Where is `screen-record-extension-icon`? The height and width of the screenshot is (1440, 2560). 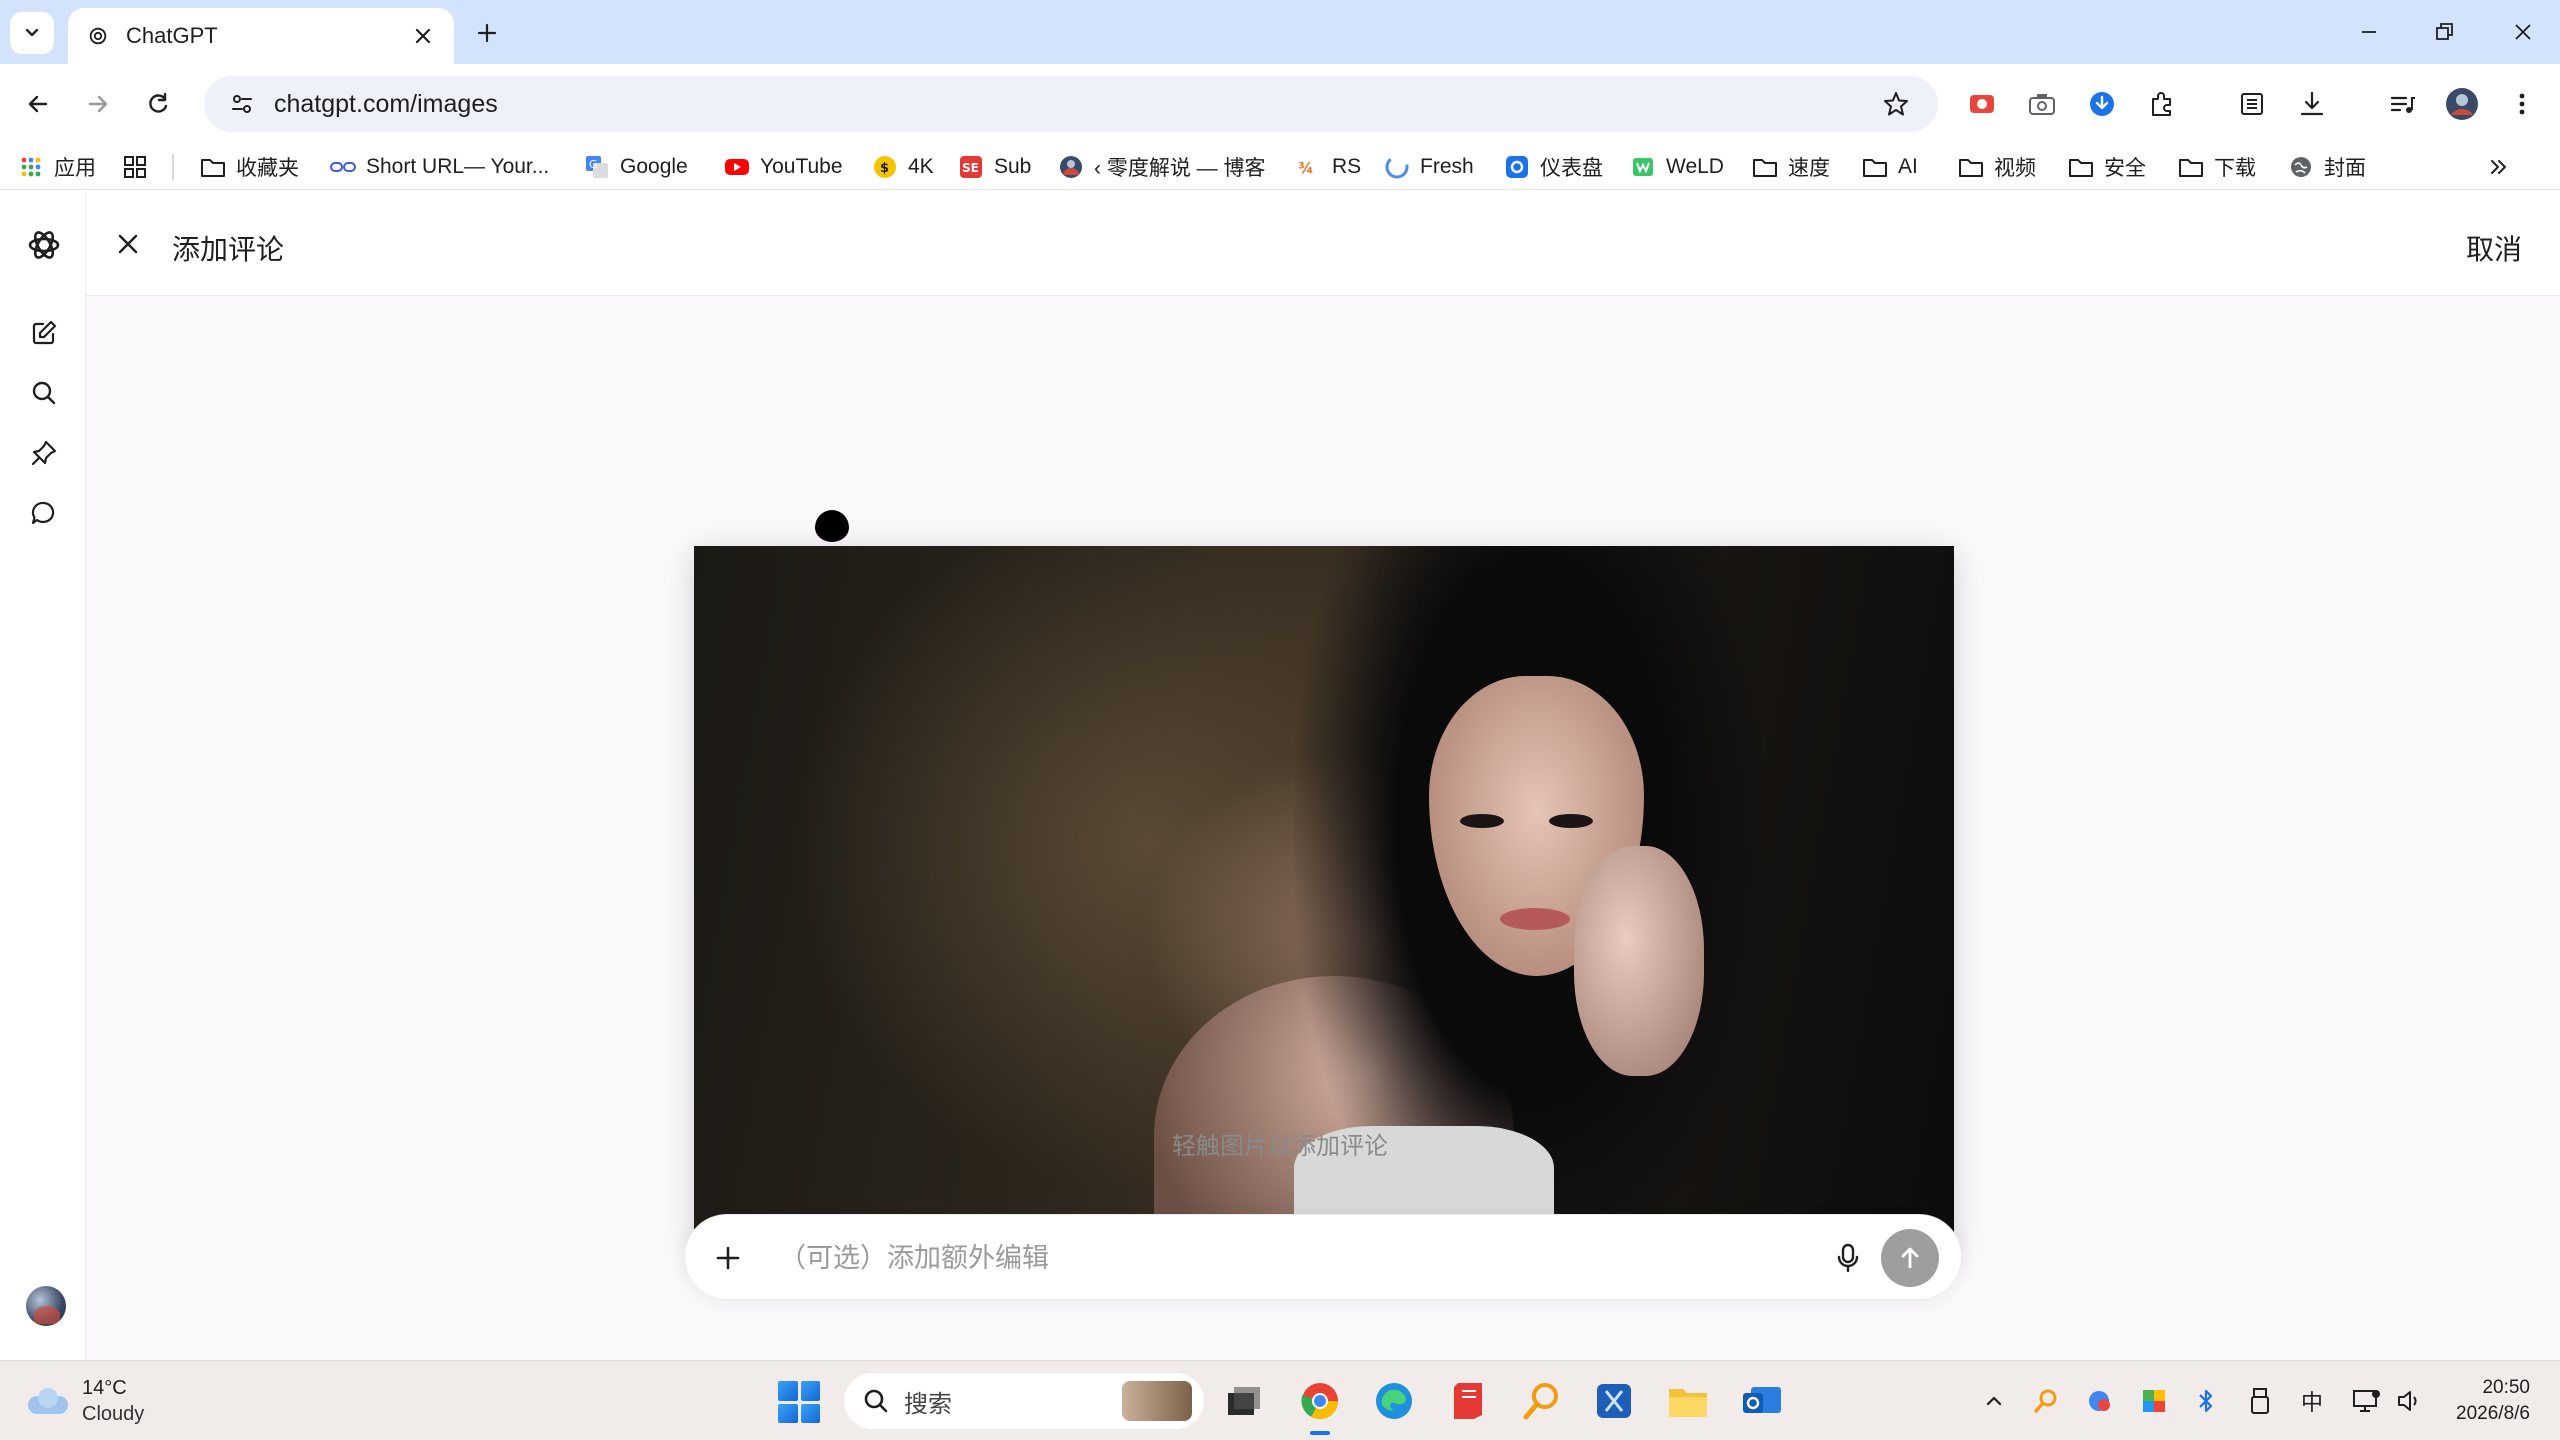 screen-record-extension-icon is located at coordinates (1982, 104).